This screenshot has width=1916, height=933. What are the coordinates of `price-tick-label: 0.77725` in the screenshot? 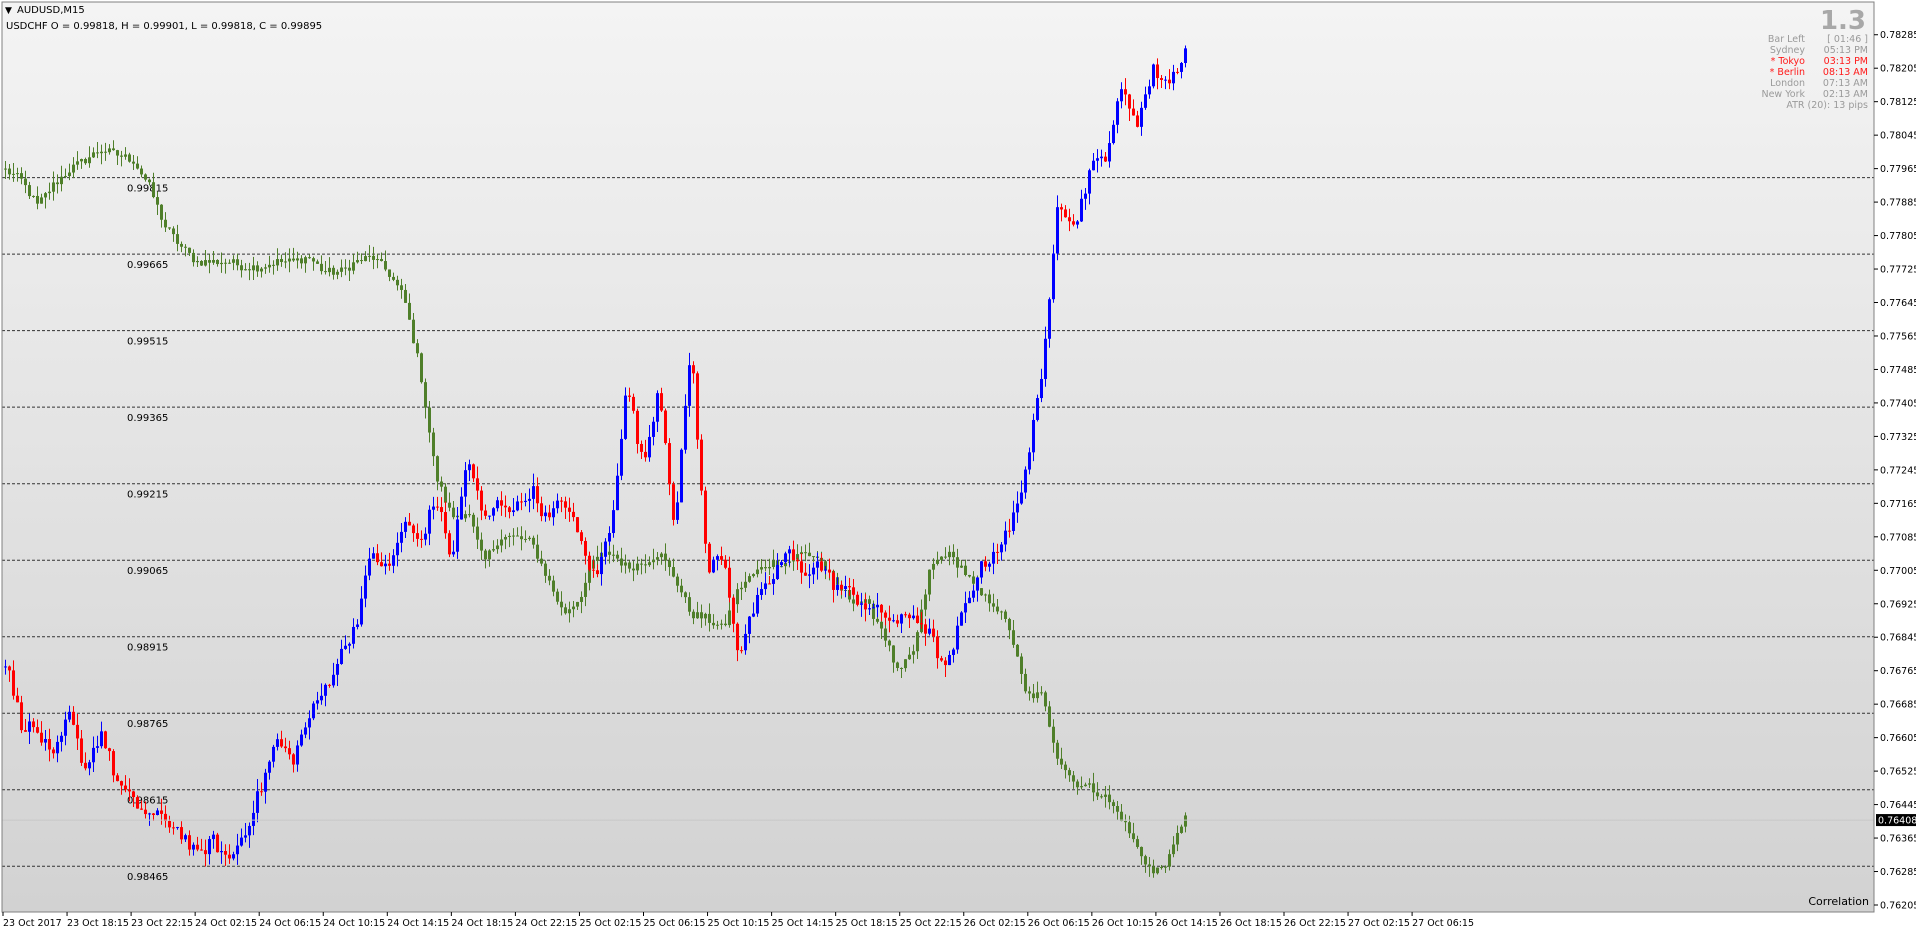 It's located at (1898, 270).